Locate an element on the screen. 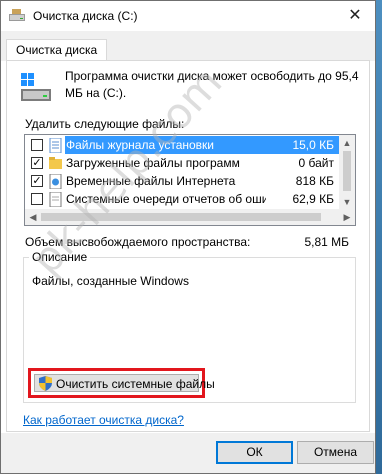 Image resolution: width=382 pixels, height=474 pixels. horizontal-scrollbar: ◀ ▶ is located at coordinates (190, 217).